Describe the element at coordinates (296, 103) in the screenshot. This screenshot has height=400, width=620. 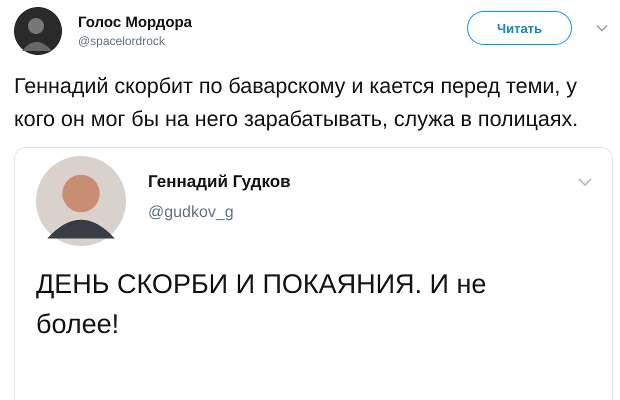
I see `tweet-text: Геннадий скорбит по баварскому и кается перед теми, у кого он мог бы на него зарабатывать, служа в полицаях.` at that location.